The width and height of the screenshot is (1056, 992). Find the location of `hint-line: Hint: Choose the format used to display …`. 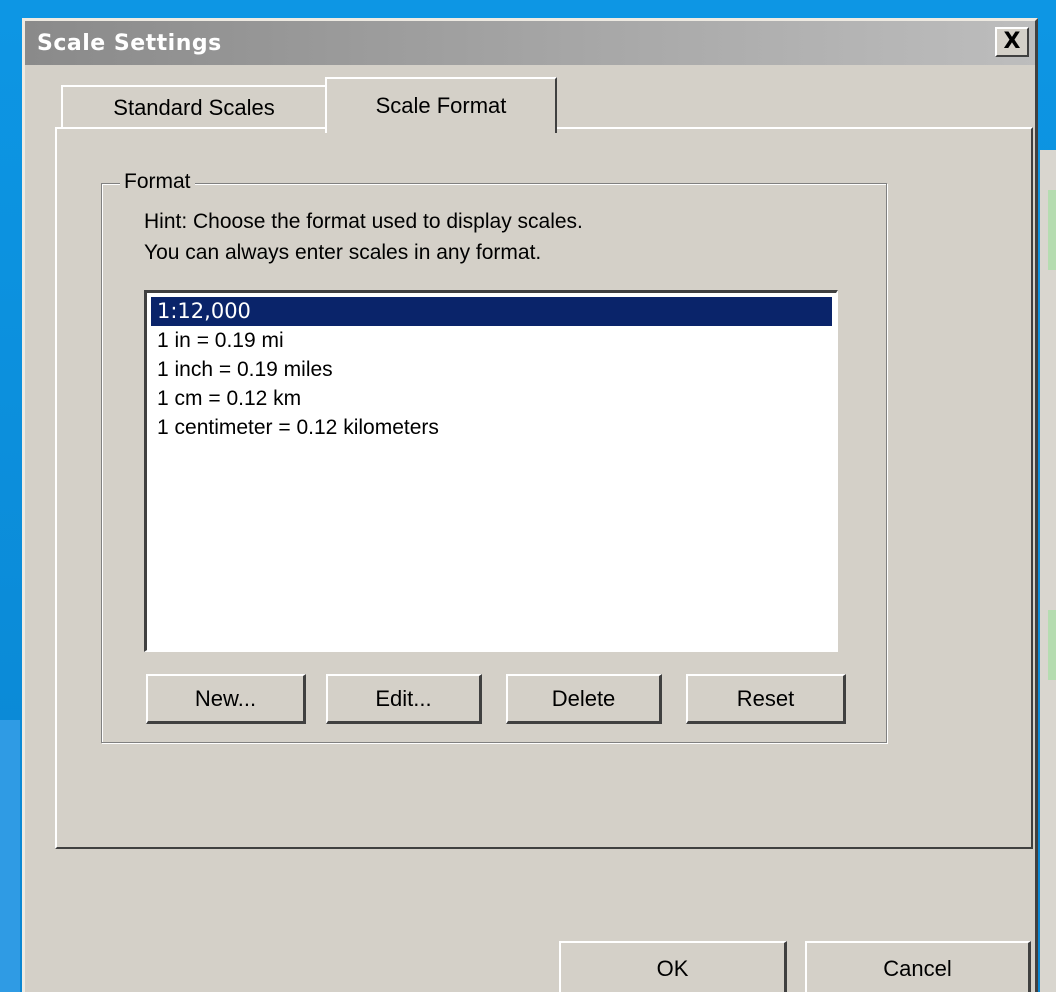

hint-line: Hint: Choose the format used to display … is located at coordinates (363, 221).